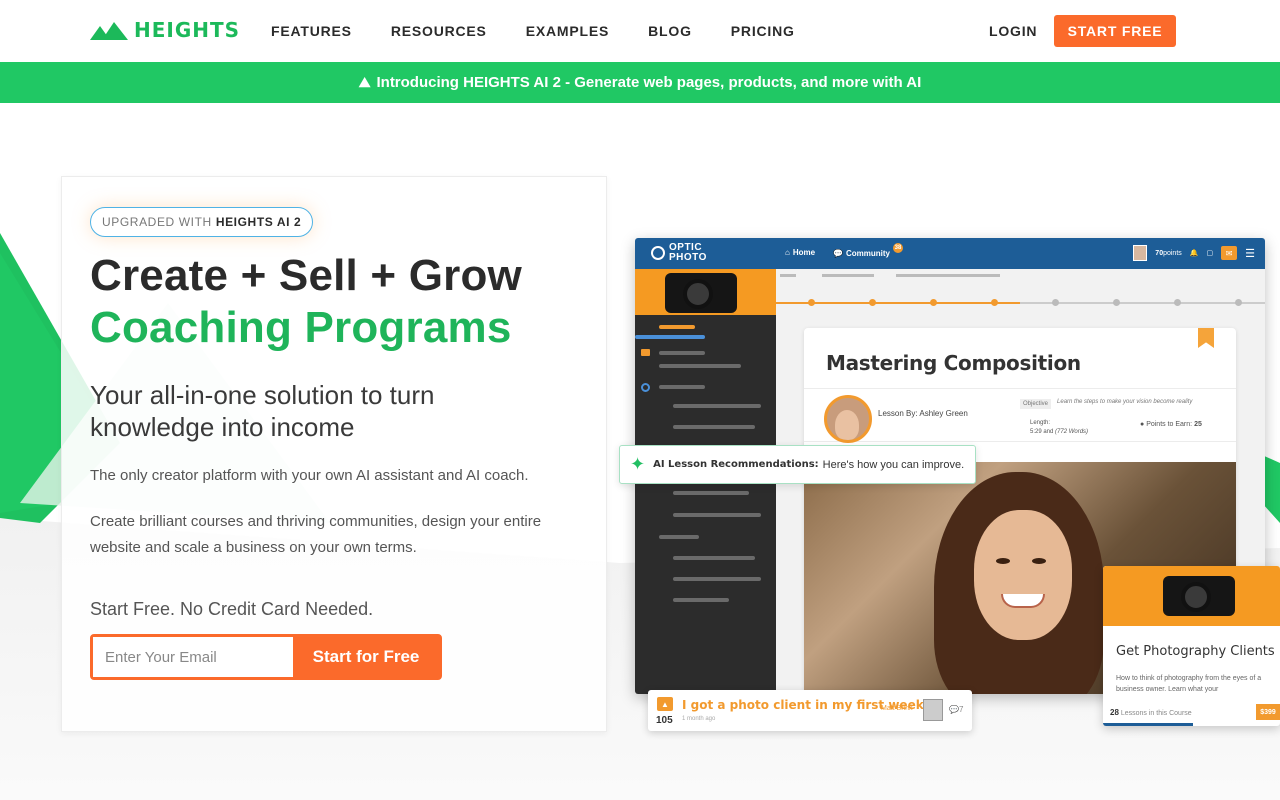  I want to click on lesson-title: Mastering Composition, so click(953, 363).